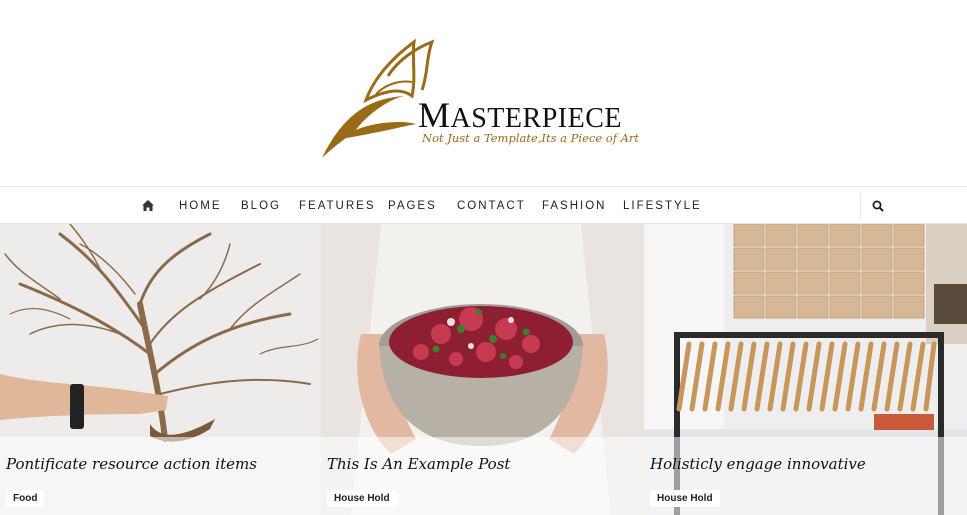  I want to click on post-title: Pontificate resource action items, so click(131, 464).